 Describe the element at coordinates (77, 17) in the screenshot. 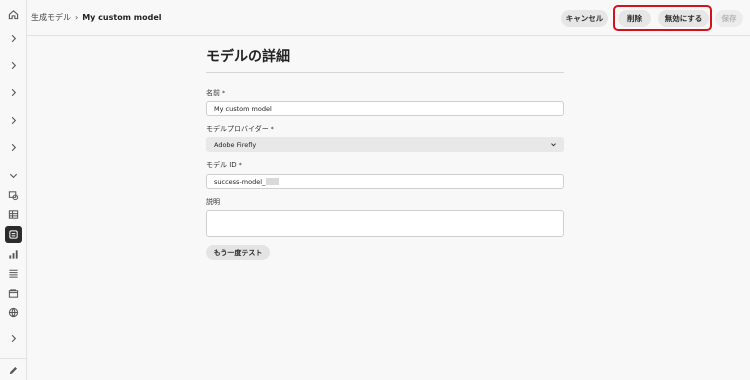

I see `chevron-right-icon: ›` at that location.